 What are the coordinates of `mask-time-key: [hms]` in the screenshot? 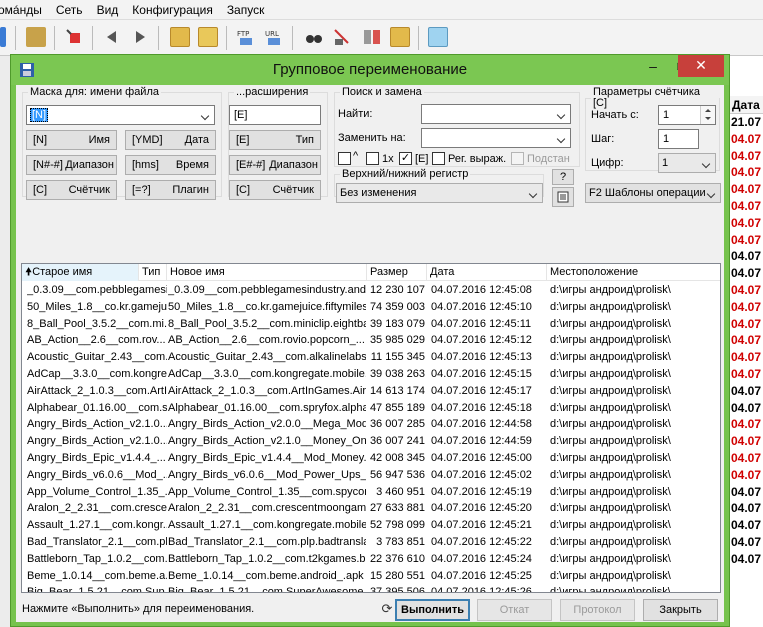 It's located at (145, 165).